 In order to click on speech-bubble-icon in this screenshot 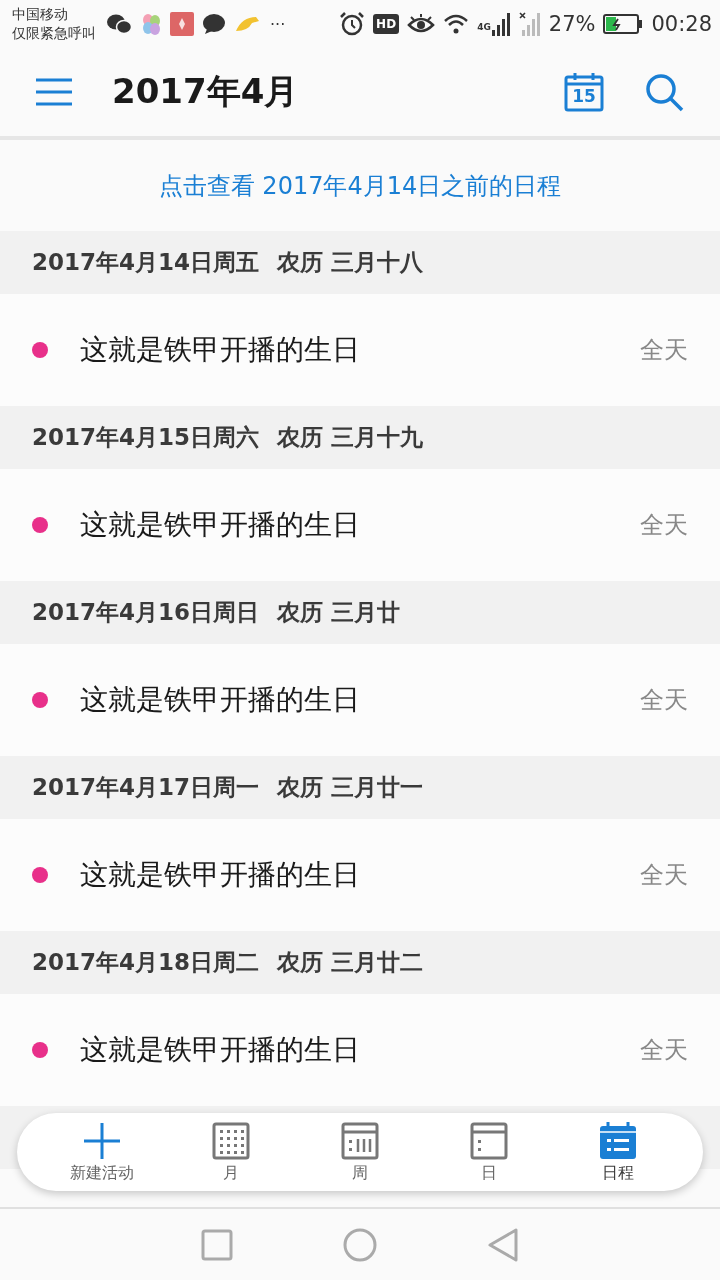, I will do `click(214, 24)`.